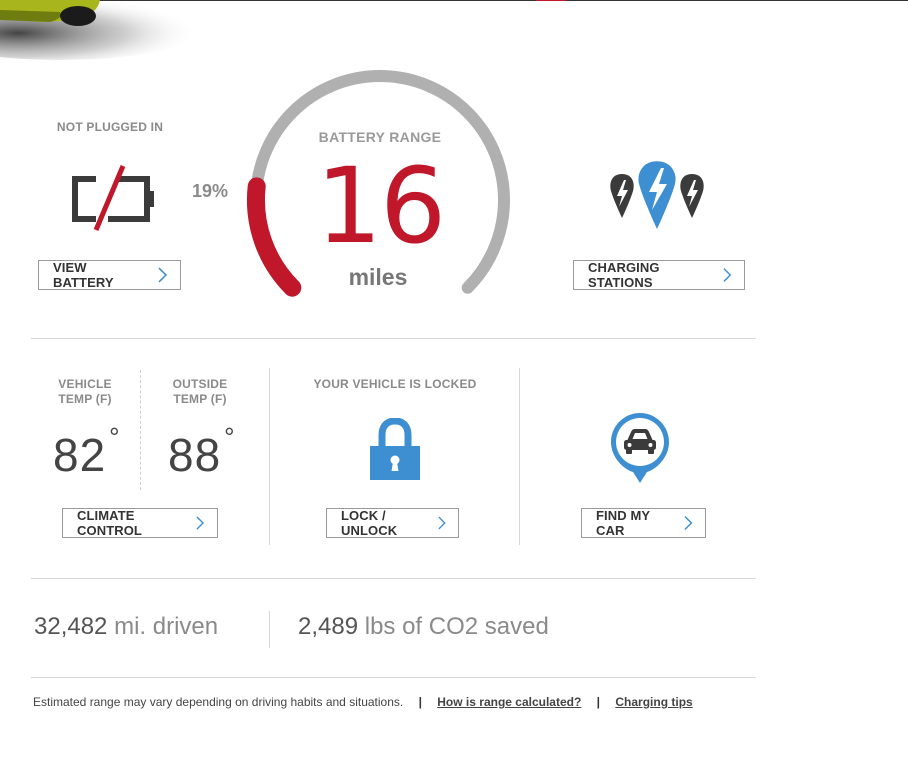 The width and height of the screenshot is (908, 771). I want to click on battery-percent: 19%, so click(210, 191).